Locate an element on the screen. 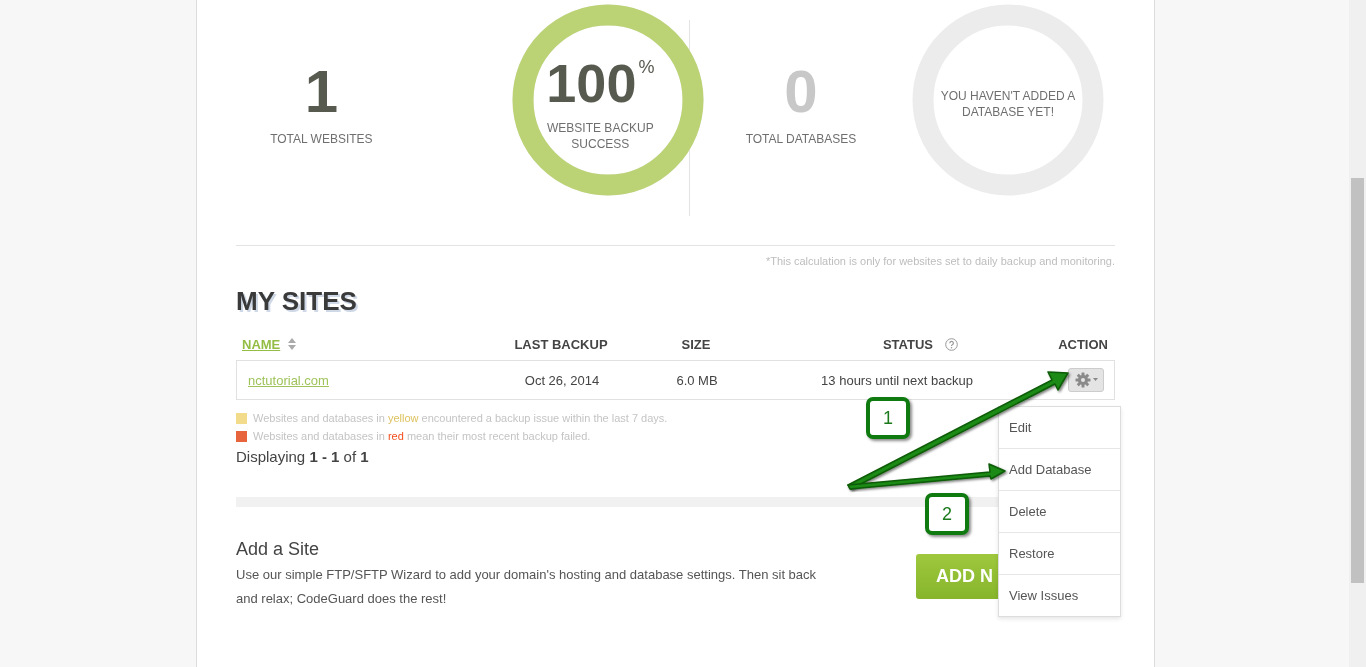 The height and width of the screenshot is (667, 1366). step-callout: 1 is located at coordinates (888, 418).